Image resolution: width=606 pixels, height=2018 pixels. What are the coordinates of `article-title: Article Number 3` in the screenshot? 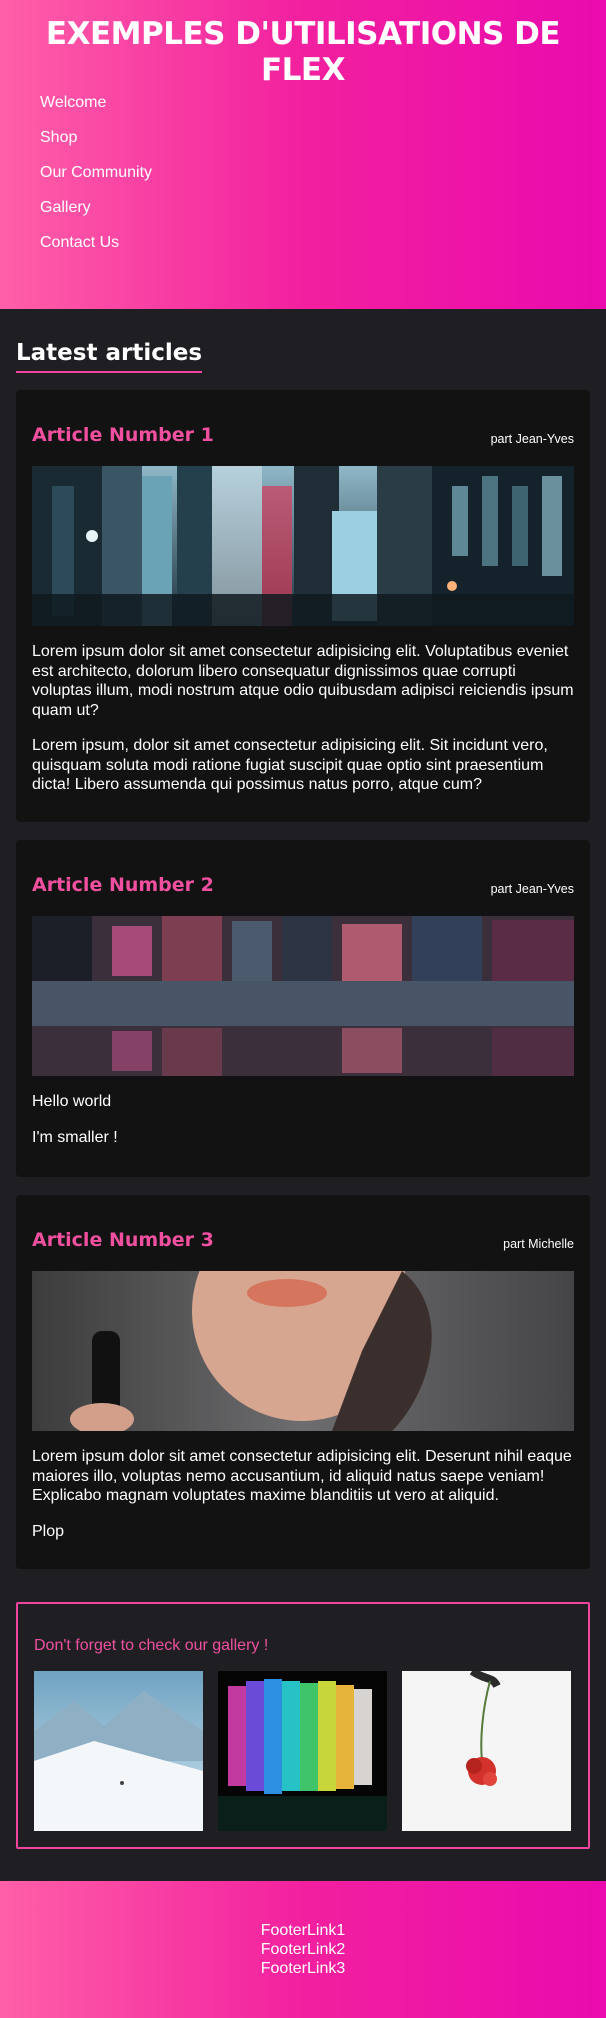 It's located at (123, 1240).